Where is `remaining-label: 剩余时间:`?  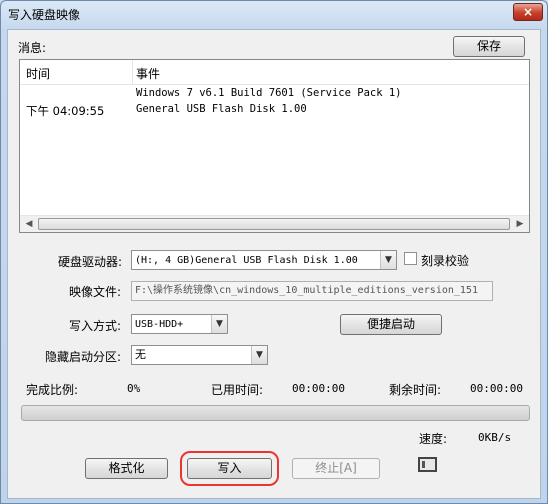 remaining-label: 剩余时间: is located at coordinates (415, 390).